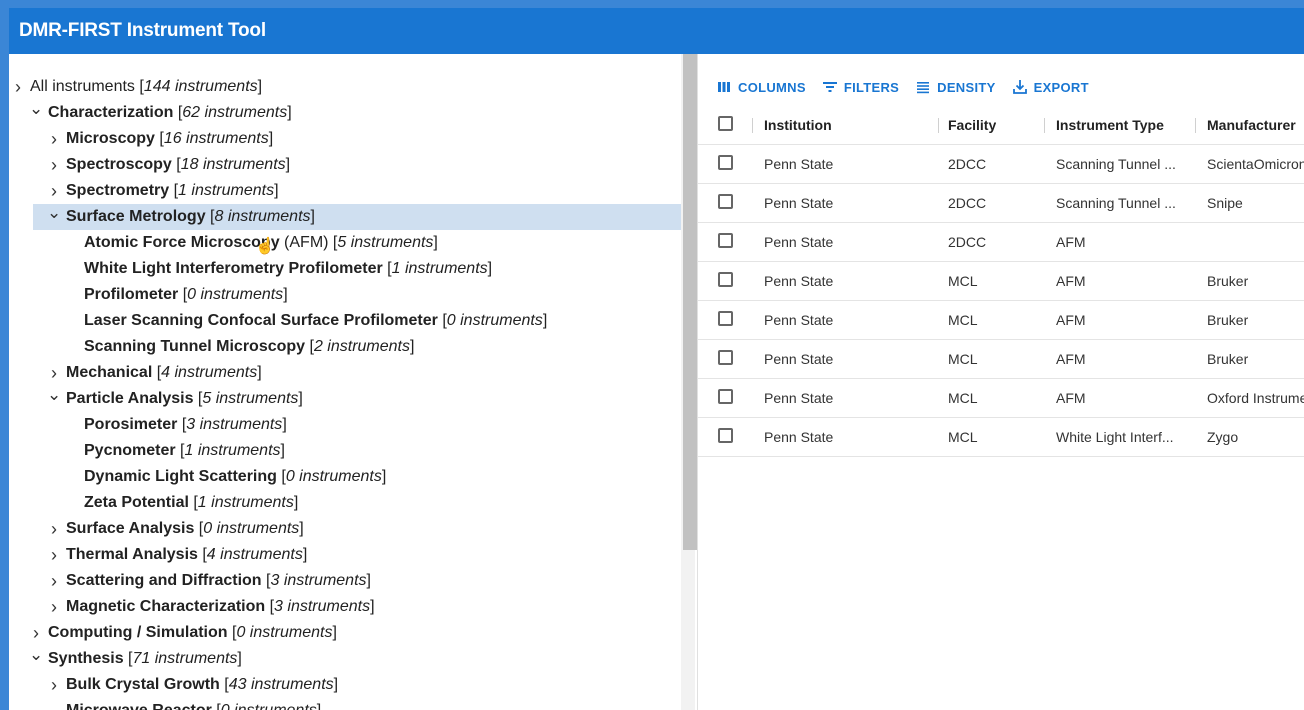 This screenshot has height=710, width=1304. Describe the element at coordinates (345, 425) in the screenshot. I see `tree-node-porosimeter: Porosimeter [3 instruments]` at that location.